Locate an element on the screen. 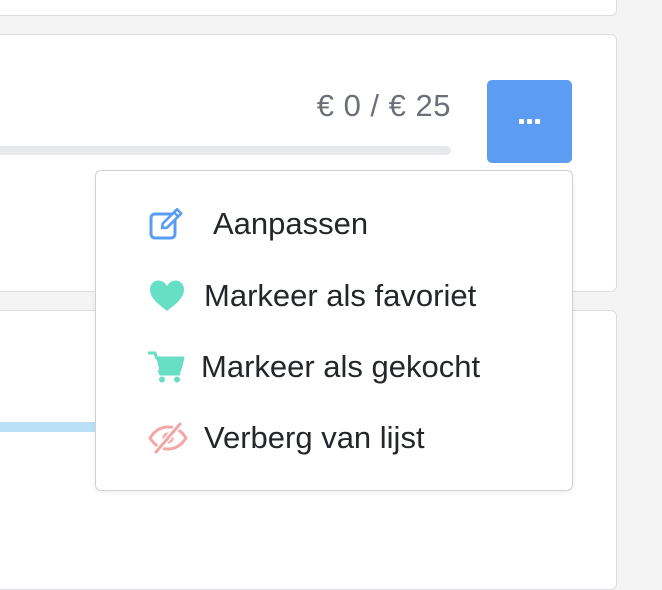 This screenshot has height=590, width=662. cart-icon is located at coordinates (167, 367).